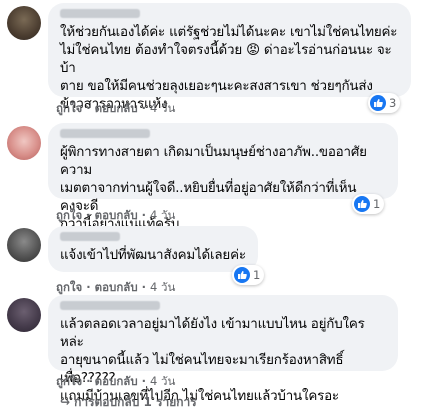 The width and height of the screenshot is (426, 415). What do you see at coordinates (65, 402) in the screenshot?
I see `reply-arrow-icon: ↪` at bounding box center [65, 402].